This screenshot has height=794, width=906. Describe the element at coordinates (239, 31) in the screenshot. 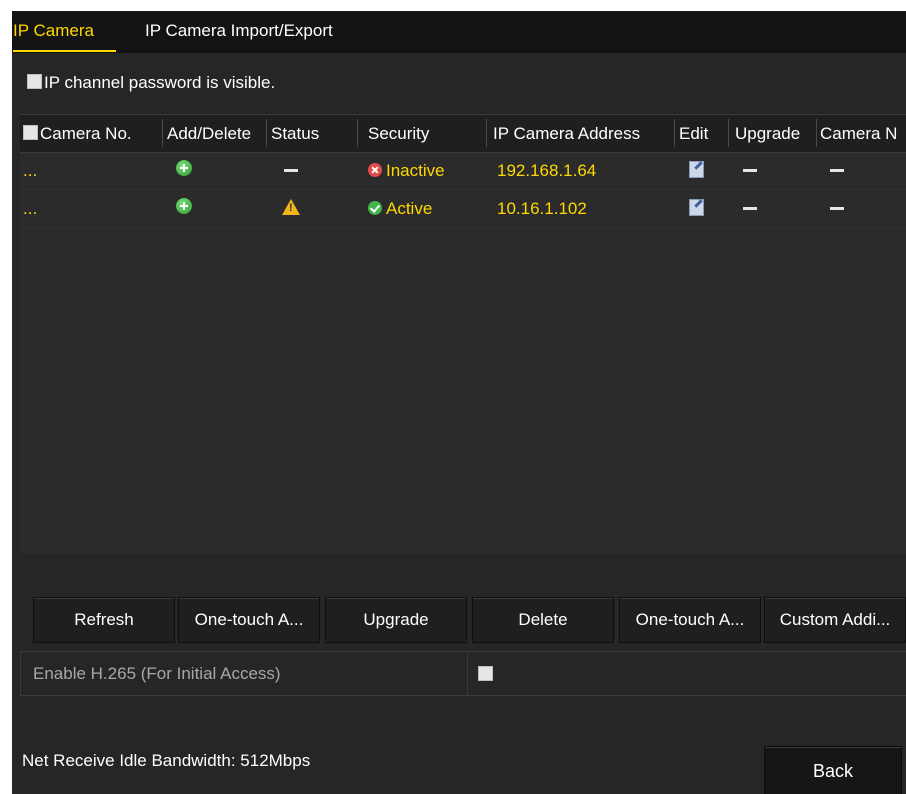

I see `tab-ip-camera-import-export: IP Camera Import/Export` at that location.